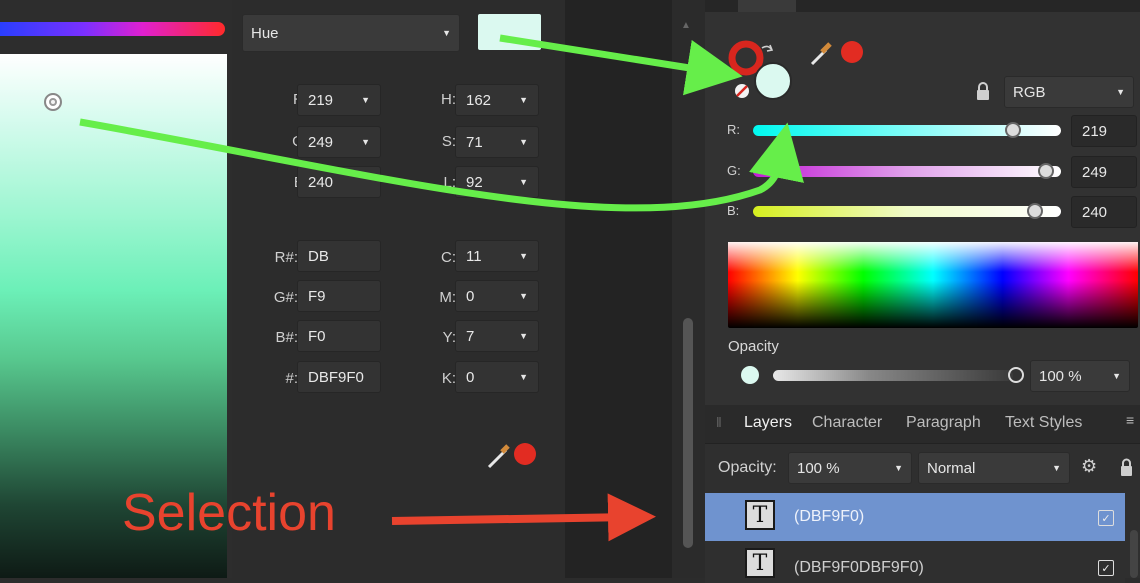  What do you see at coordinates (265, 33) in the screenshot?
I see `picker-mode-value: Hue` at bounding box center [265, 33].